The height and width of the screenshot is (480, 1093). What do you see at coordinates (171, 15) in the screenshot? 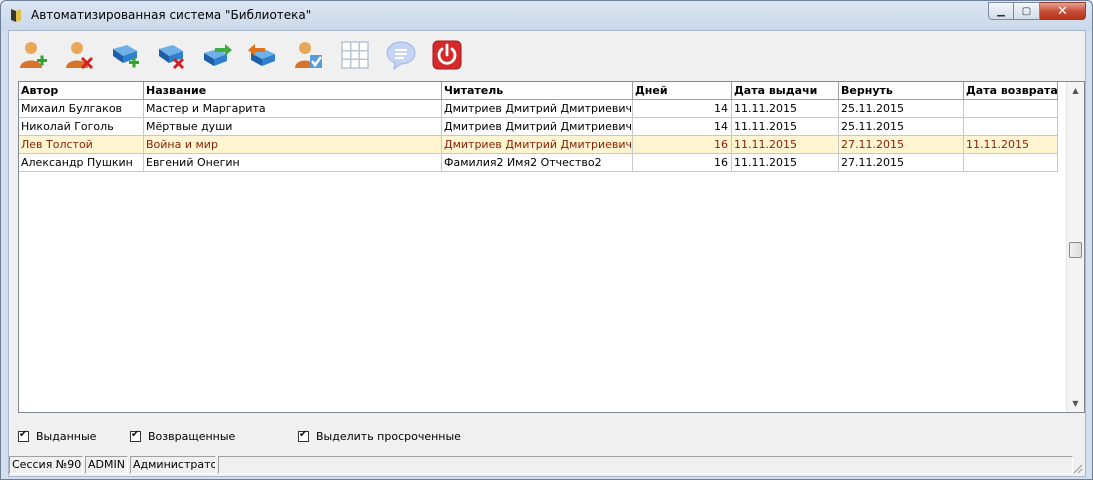
I see `window-title: Автоматизированная система "Библиотека"` at bounding box center [171, 15].